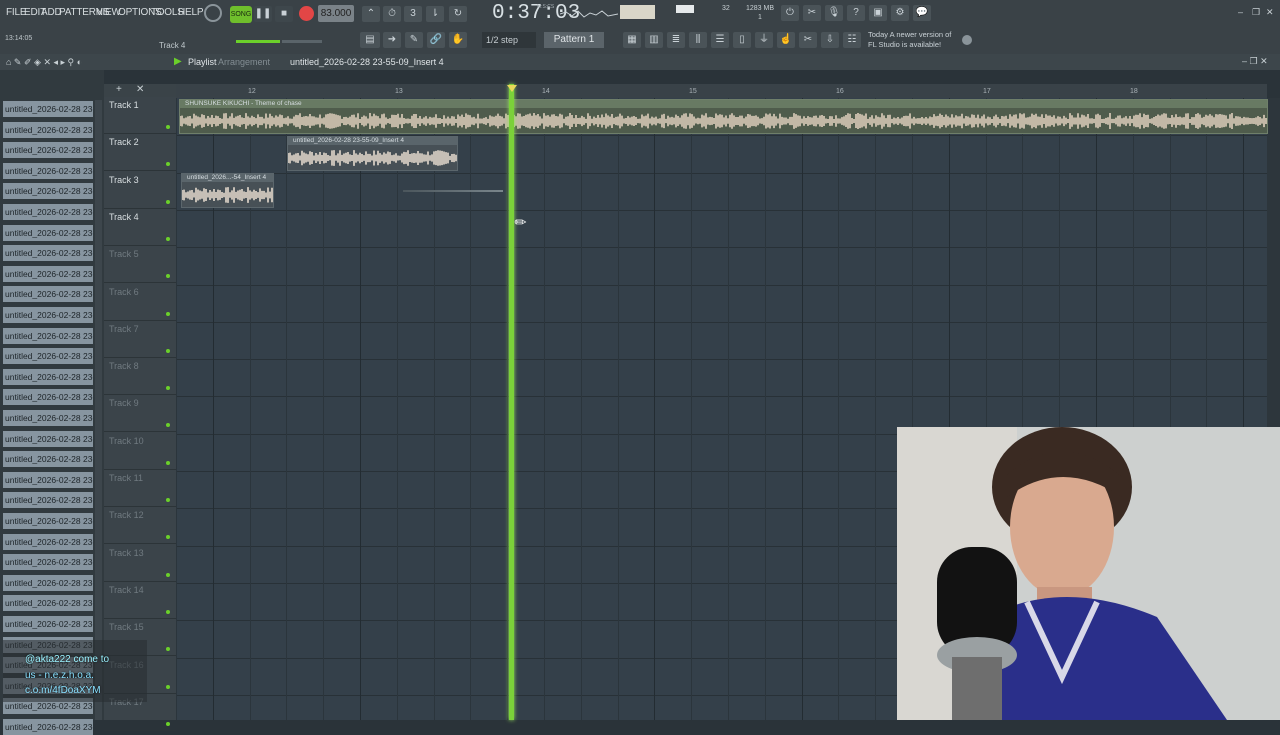 This screenshot has height=735, width=1280. What do you see at coordinates (263, 14) in the screenshot?
I see `pause-button: ❚❚` at bounding box center [263, 14].